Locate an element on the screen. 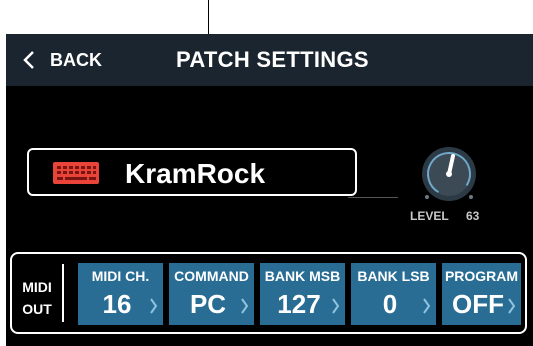 Image resolution: width=533 pixels, height=346 pixels. midi-out-line1: MIDI is located at coordinates (37, 287).